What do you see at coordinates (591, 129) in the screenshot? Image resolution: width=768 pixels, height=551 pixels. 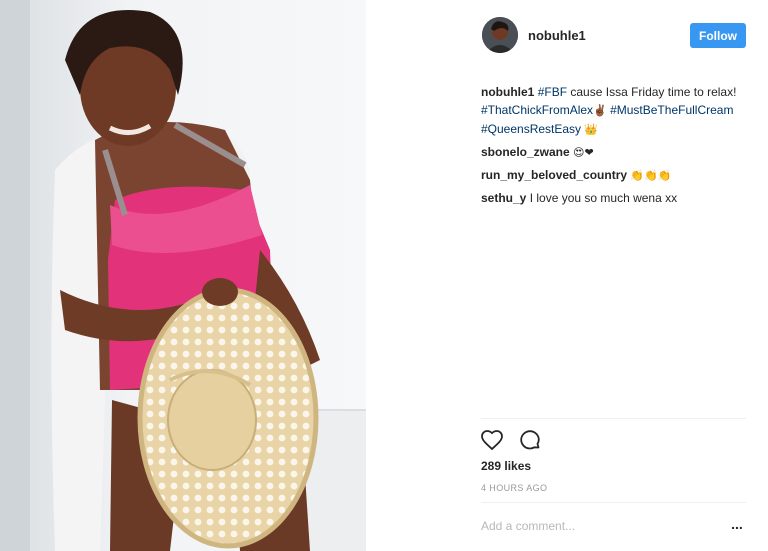 I see `crown-emoji: 👑` at bounding box center [591, 129].